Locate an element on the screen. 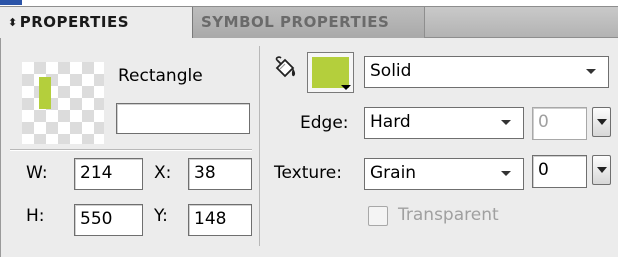 The width and height of the screenshot is (618, 257). tab-bar: ⬍ PROPERTIES SYMBOL PROPERTIES is located at coordinates (309, 22).